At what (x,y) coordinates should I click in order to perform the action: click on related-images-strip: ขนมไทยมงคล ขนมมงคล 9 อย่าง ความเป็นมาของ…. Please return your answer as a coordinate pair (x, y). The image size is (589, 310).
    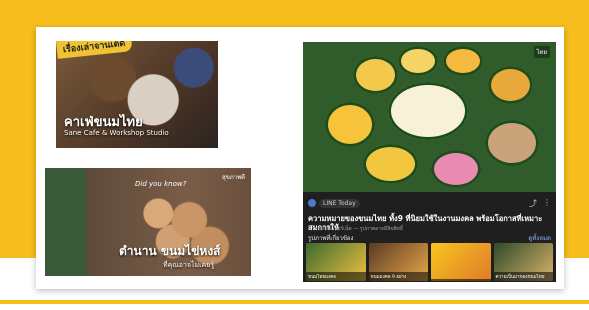
    Looking at the image, I should click on (429, 262).